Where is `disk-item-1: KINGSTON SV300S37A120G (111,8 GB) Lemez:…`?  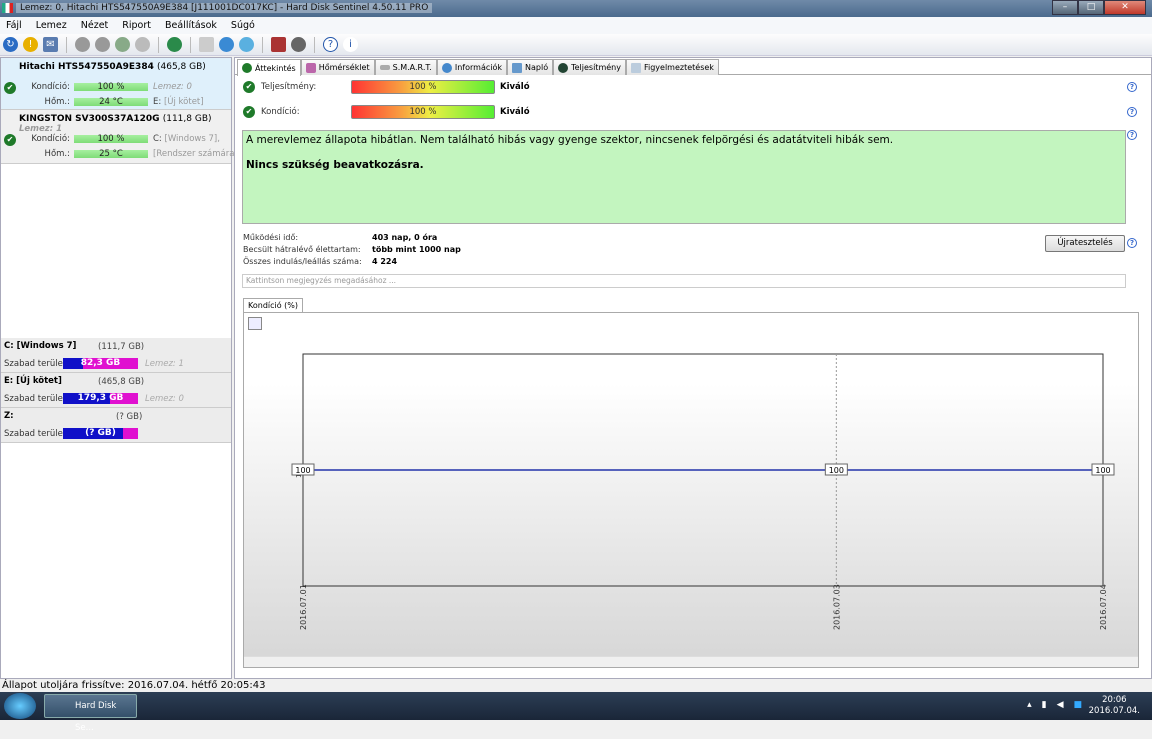 disk-item-1: KINGSTON SV300S37A120G (111,8 GB) Lemez:… is located at coordinates (118, 137).